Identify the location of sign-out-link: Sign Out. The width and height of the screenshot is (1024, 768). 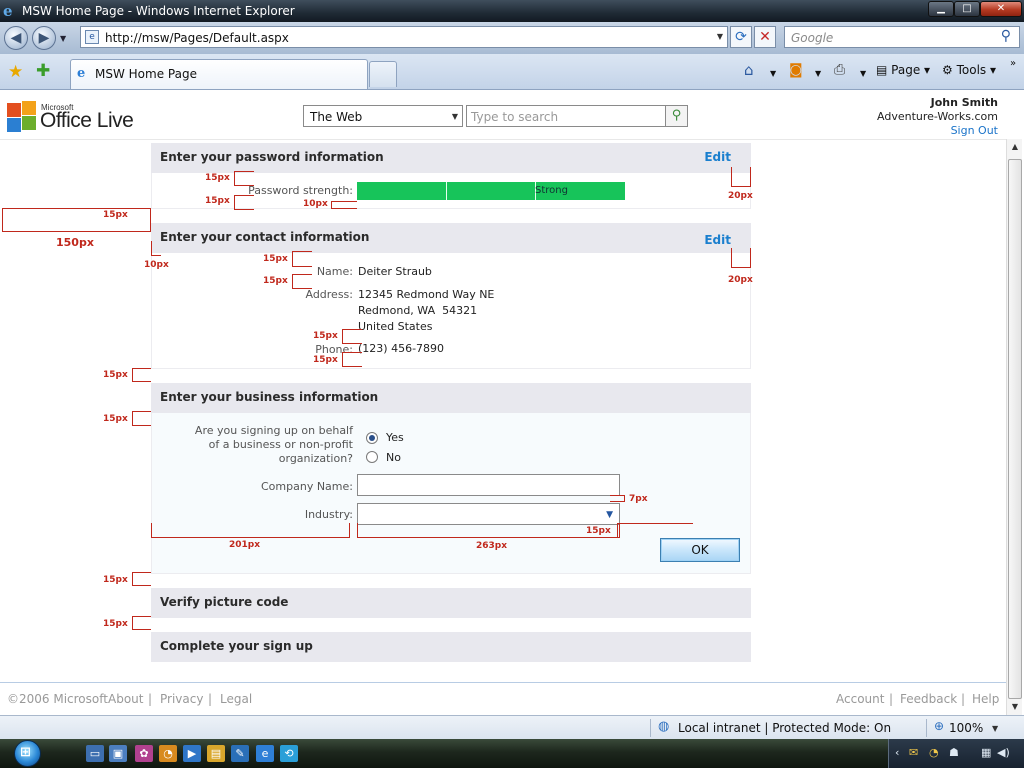
(974, 130).